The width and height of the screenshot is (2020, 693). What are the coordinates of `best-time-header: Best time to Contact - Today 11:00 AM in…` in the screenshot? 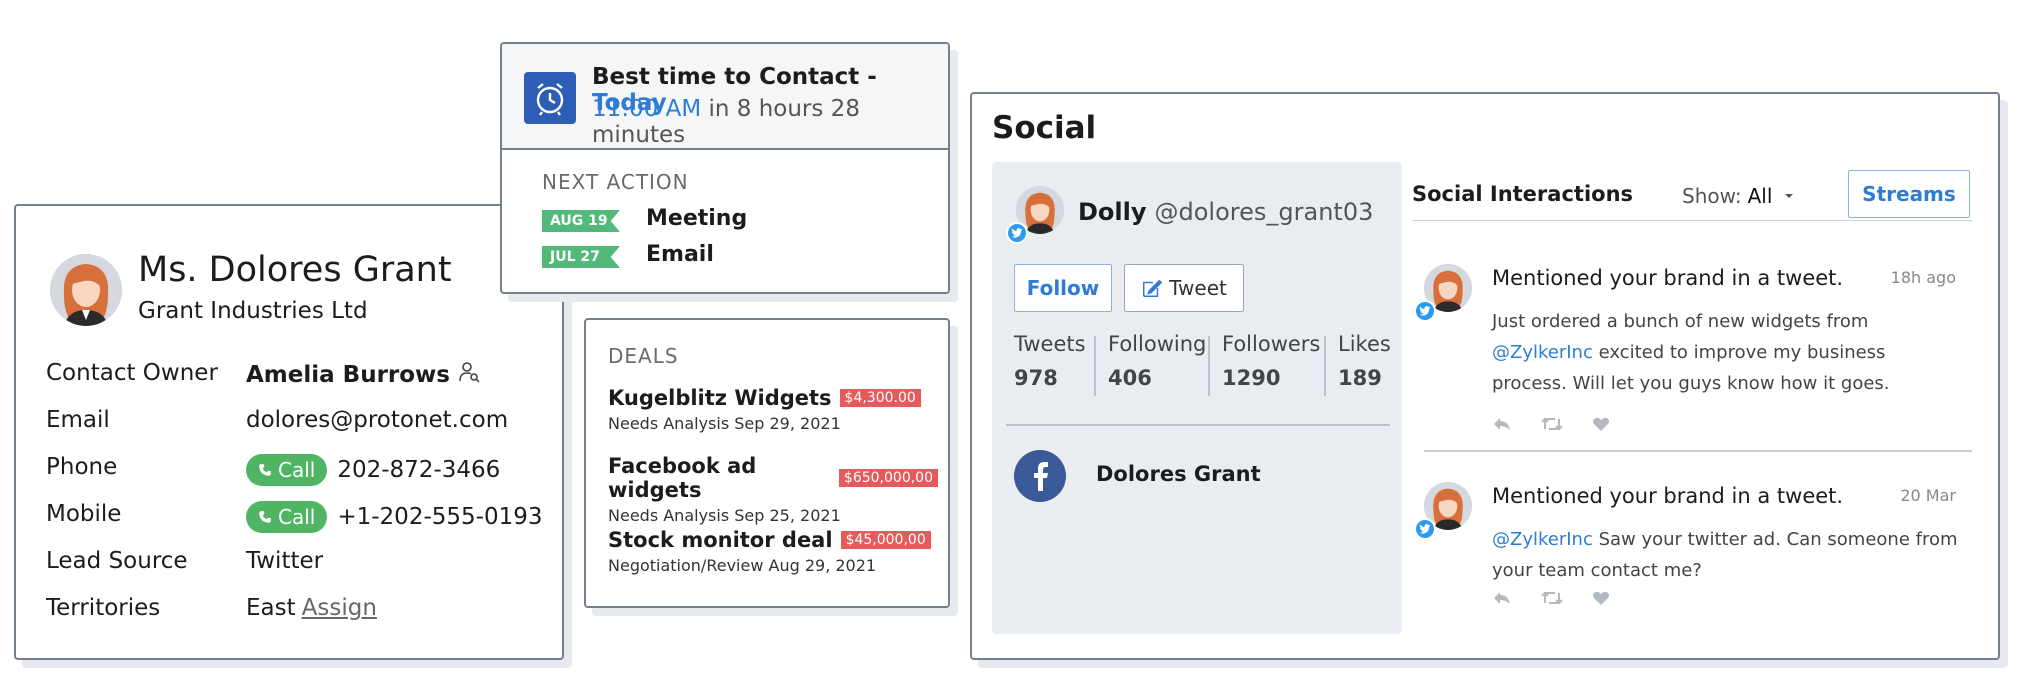 It's located at (725, 97).